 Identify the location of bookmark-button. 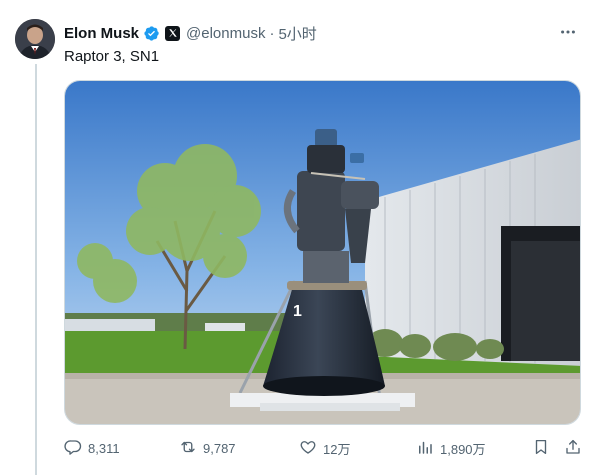
(541, 448).